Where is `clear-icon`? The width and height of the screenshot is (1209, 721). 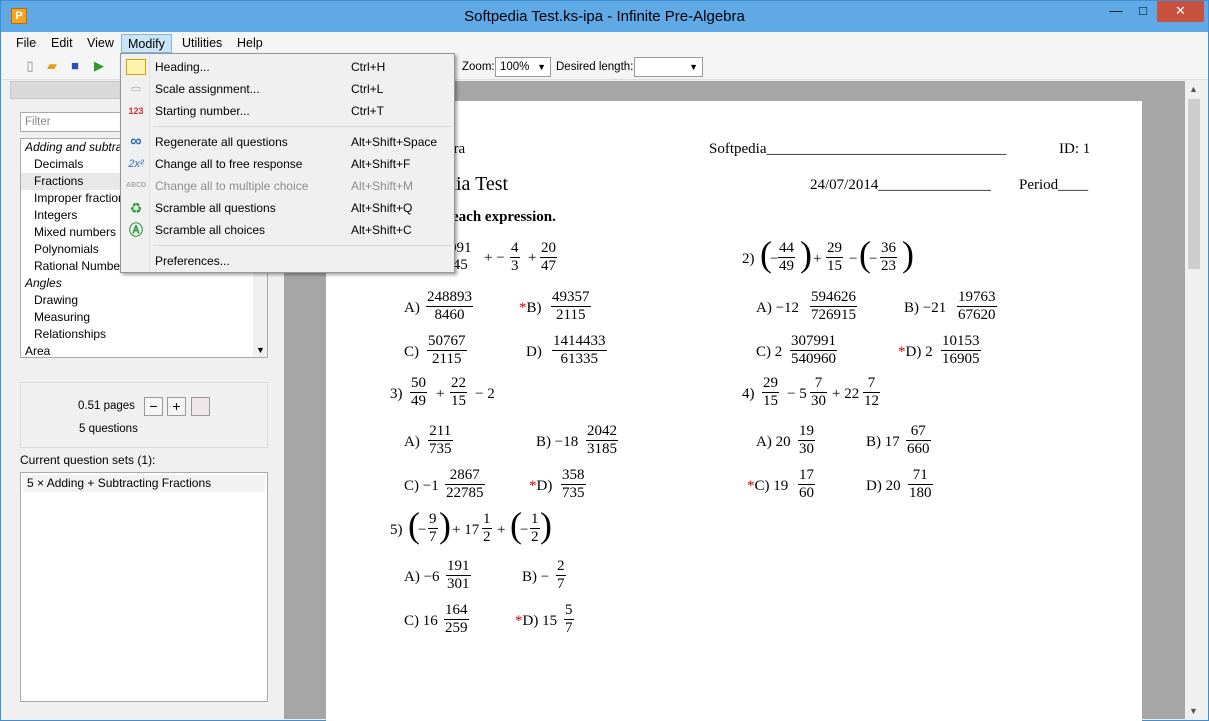
clear-icon is located at coordinates (200, 406).